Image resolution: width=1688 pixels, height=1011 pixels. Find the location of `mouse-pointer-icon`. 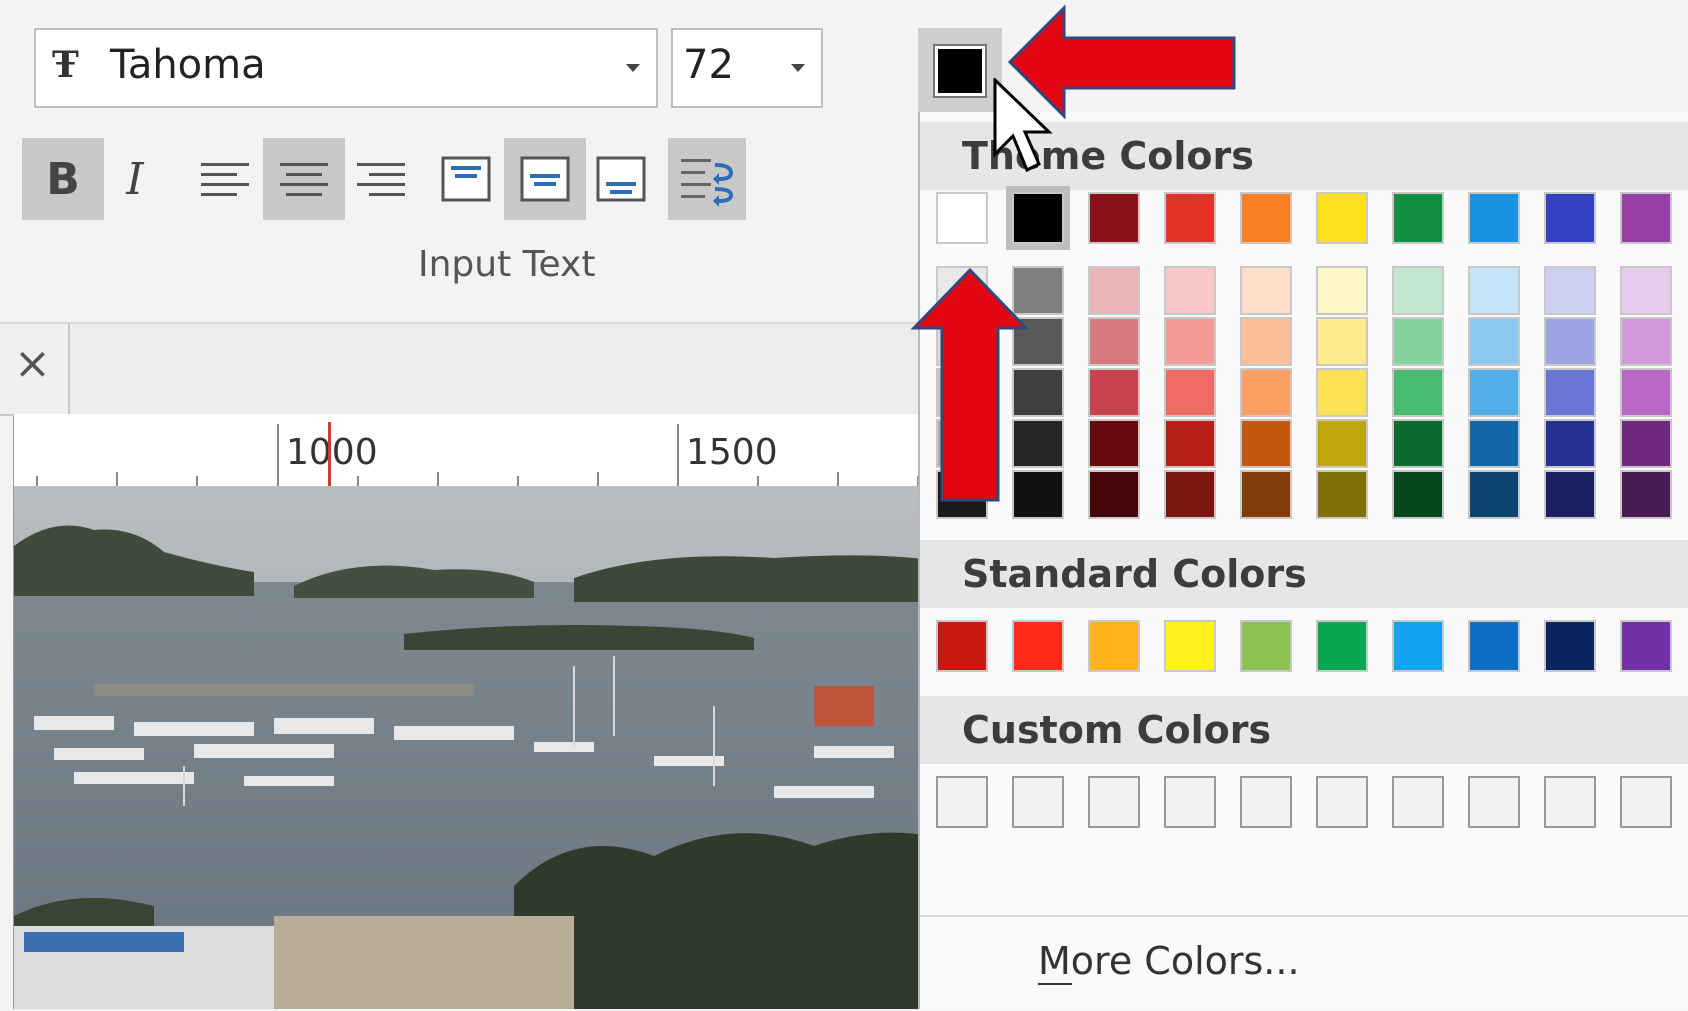

mouse-pointer-icon is located at coordinates (1023, 129).